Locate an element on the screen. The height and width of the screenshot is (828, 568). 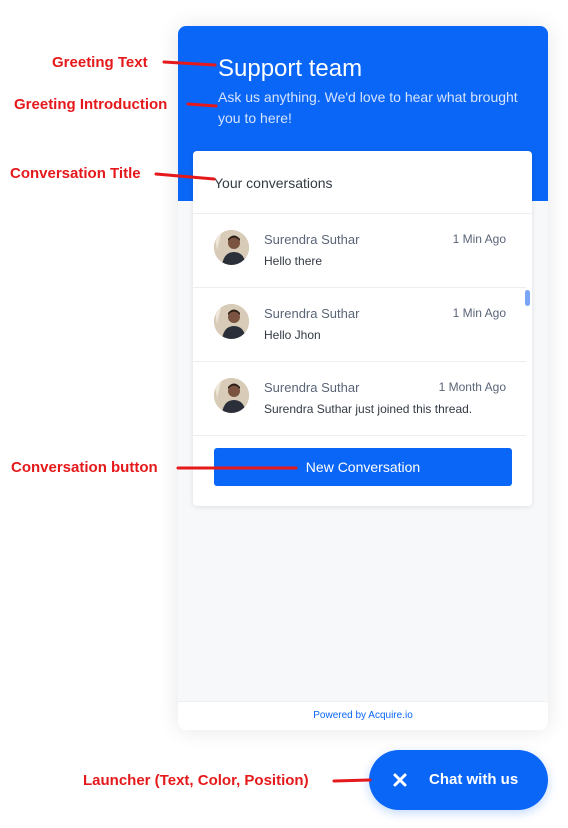
pointer-line-greeting-text is located at coordinates (189, 63).